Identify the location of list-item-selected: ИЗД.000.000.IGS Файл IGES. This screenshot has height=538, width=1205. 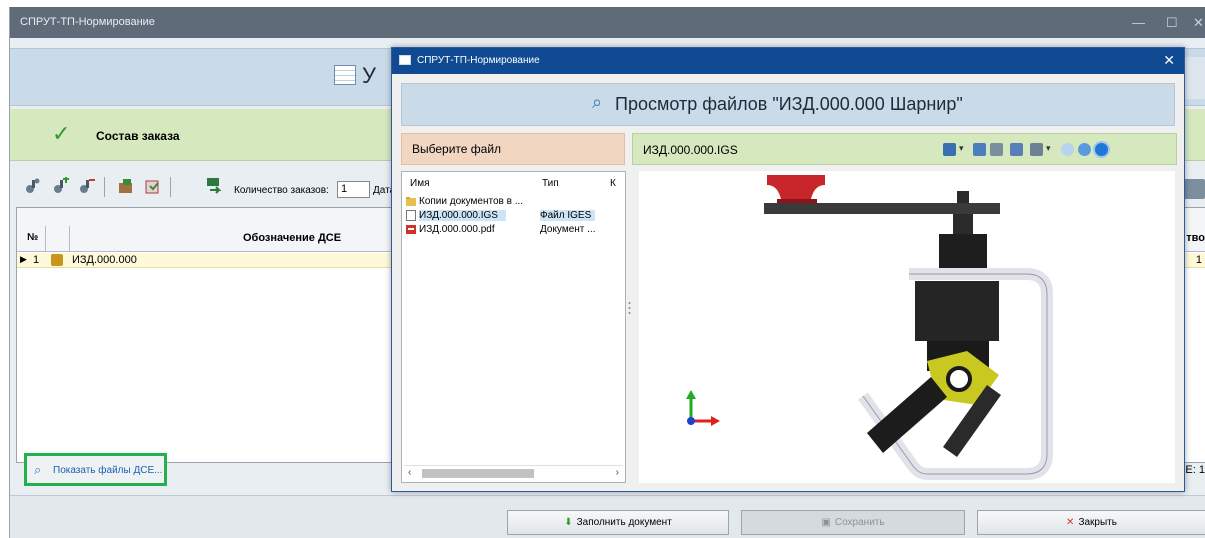
(514, 216).